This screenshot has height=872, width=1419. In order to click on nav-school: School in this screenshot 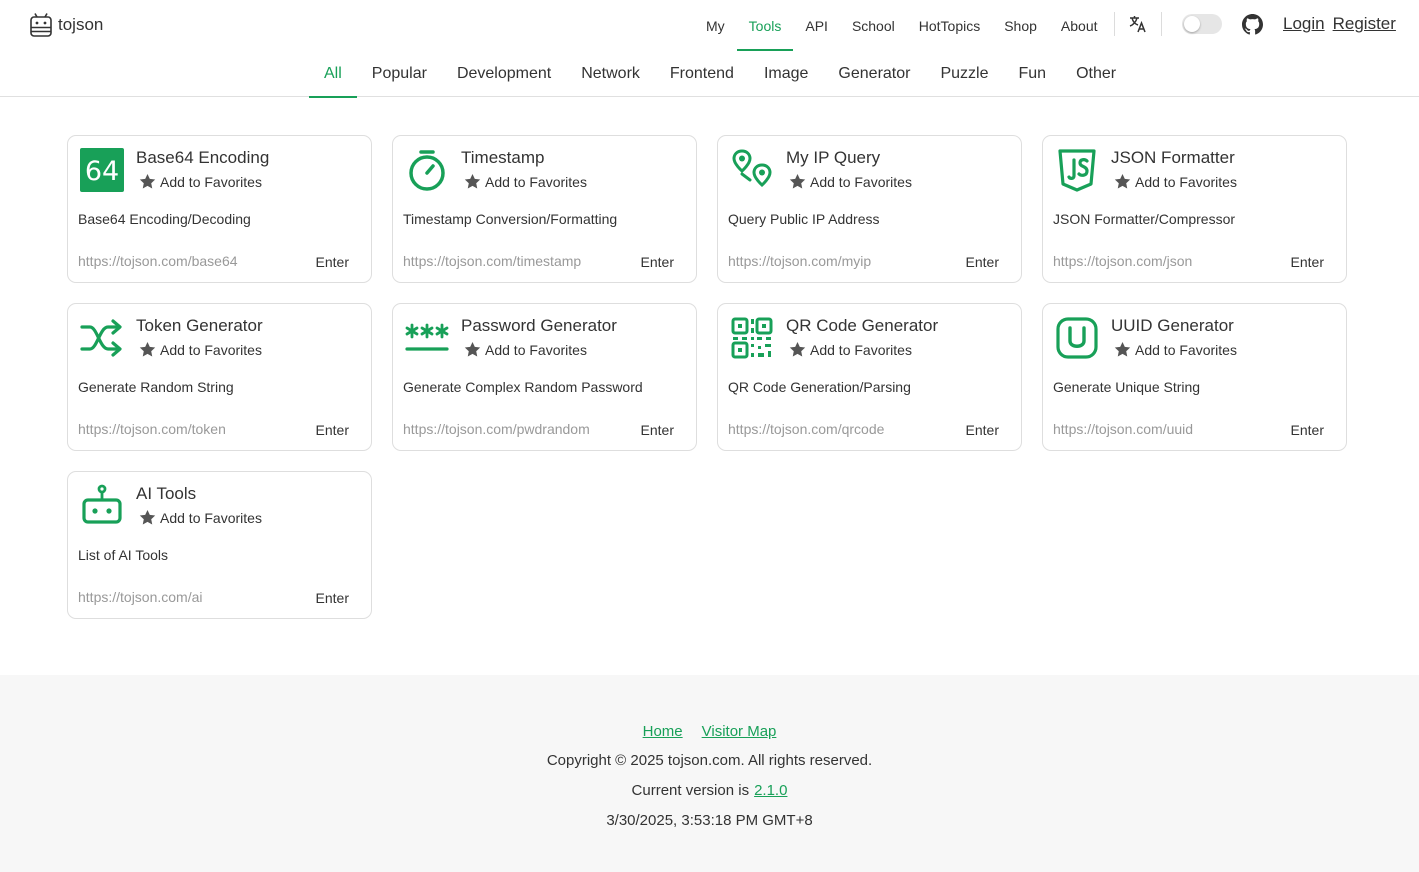, I will do `click(873, 25)`.